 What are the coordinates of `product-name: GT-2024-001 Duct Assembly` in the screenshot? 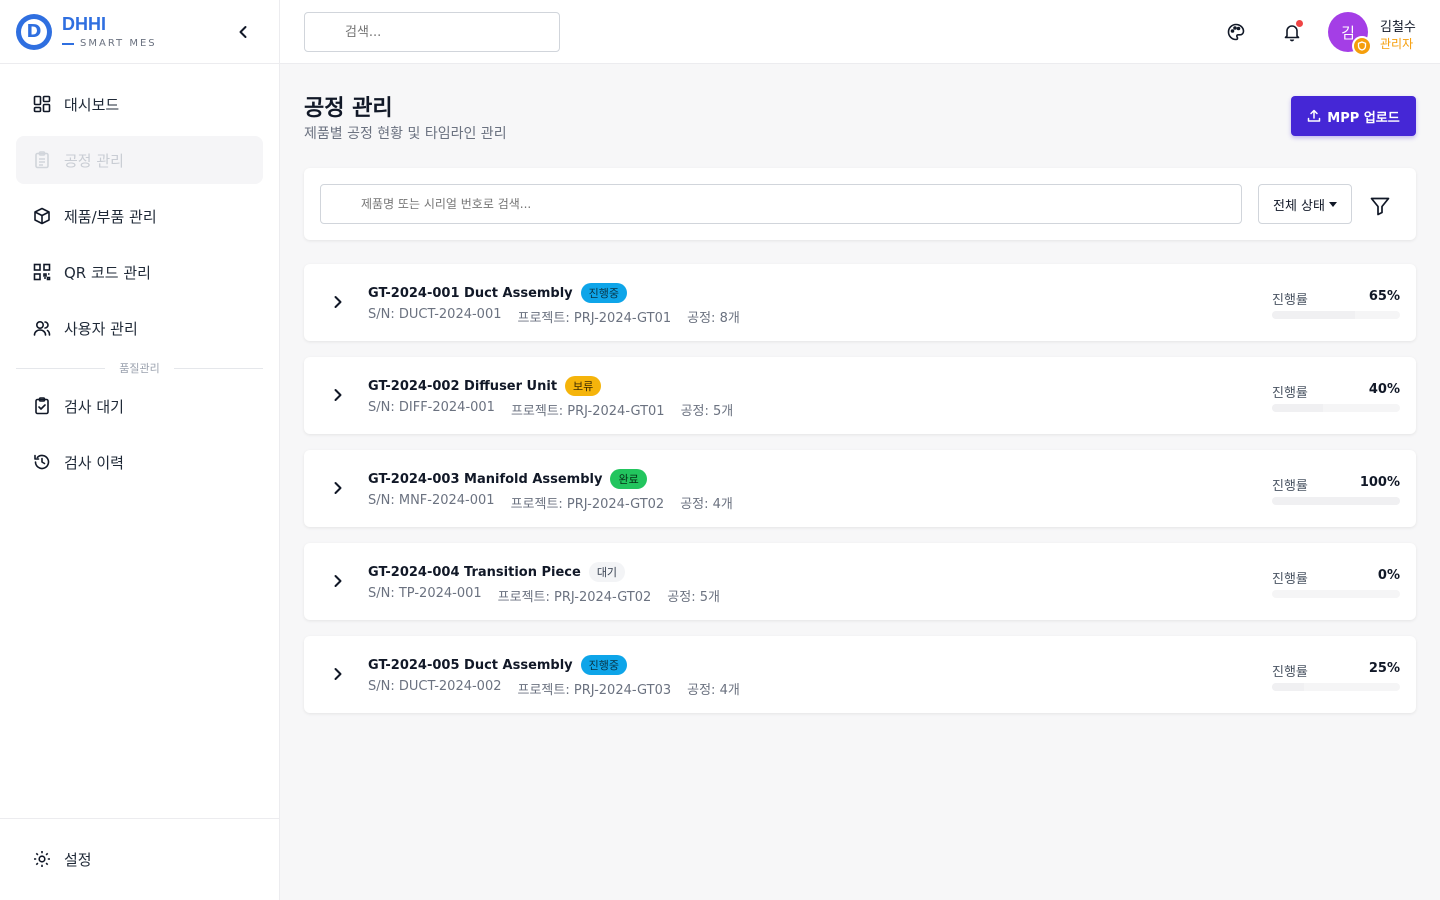 It's located at (470, 293).